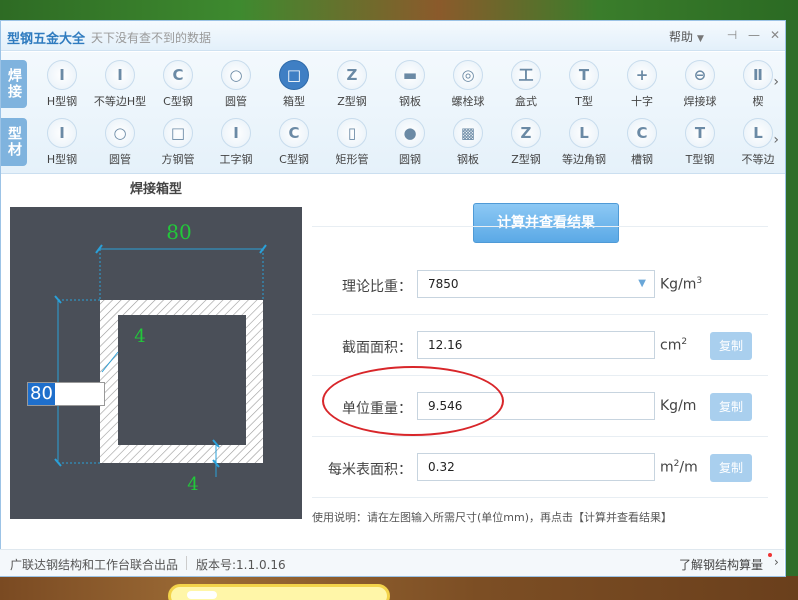  I want to click on top-width-label: 80, so click(178, 232).